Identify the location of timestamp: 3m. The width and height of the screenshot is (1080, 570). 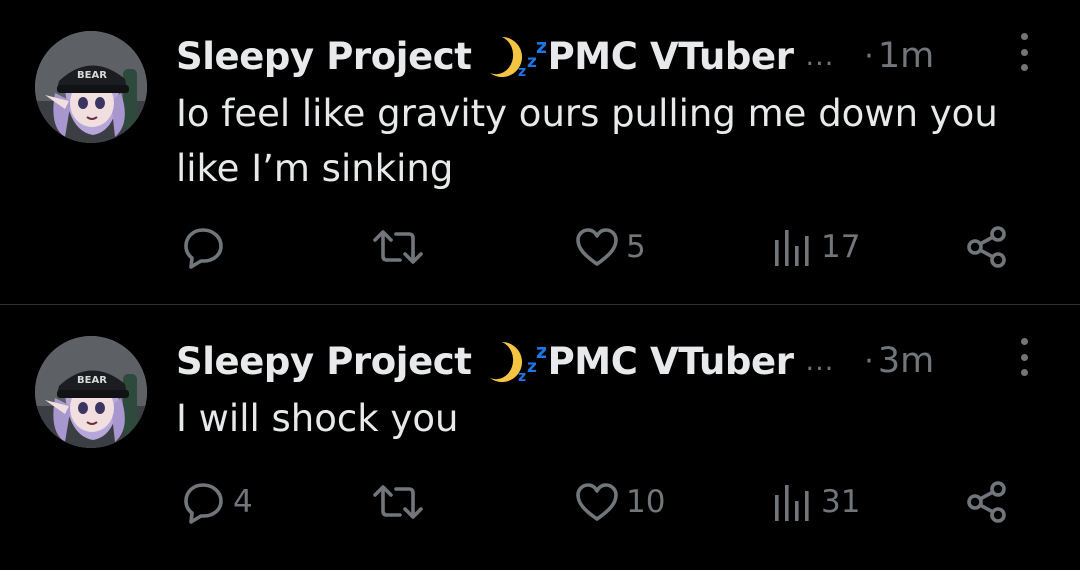
(906, 361).